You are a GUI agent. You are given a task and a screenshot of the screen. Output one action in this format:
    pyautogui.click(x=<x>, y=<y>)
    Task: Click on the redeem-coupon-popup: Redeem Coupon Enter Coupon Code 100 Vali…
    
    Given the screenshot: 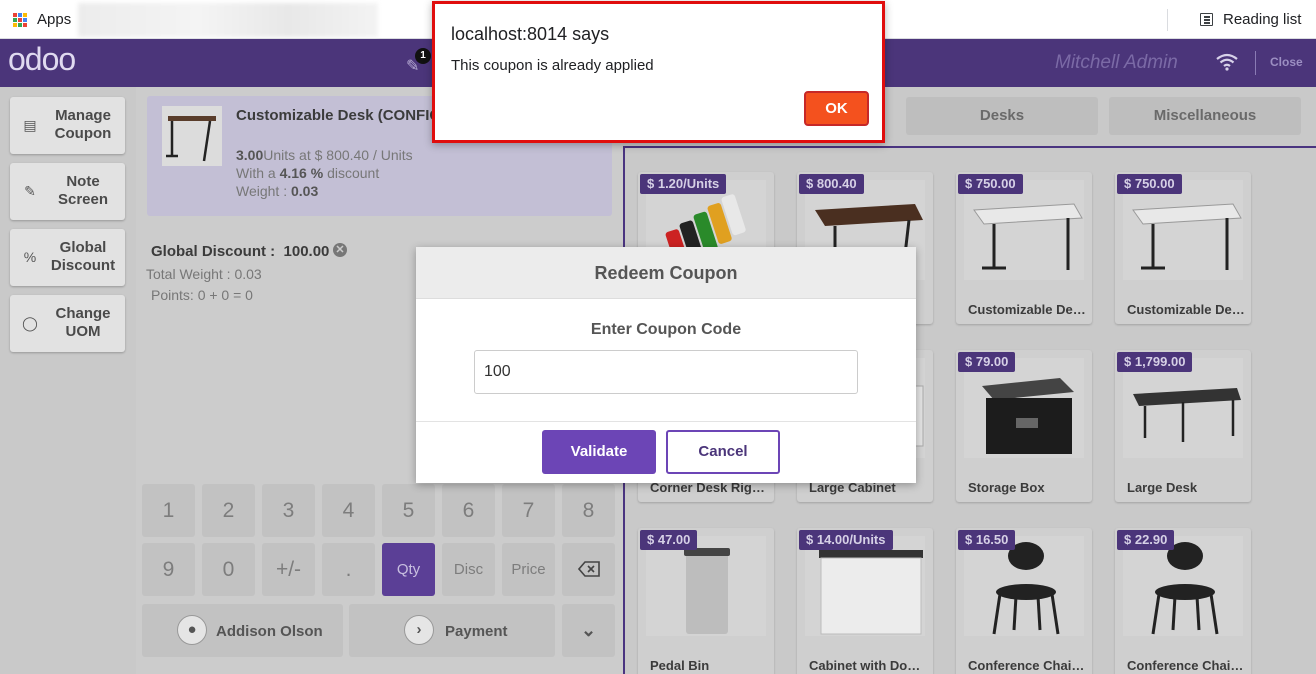 What is the action you would take?
    pyautogui.click(x=666, y=365)
    